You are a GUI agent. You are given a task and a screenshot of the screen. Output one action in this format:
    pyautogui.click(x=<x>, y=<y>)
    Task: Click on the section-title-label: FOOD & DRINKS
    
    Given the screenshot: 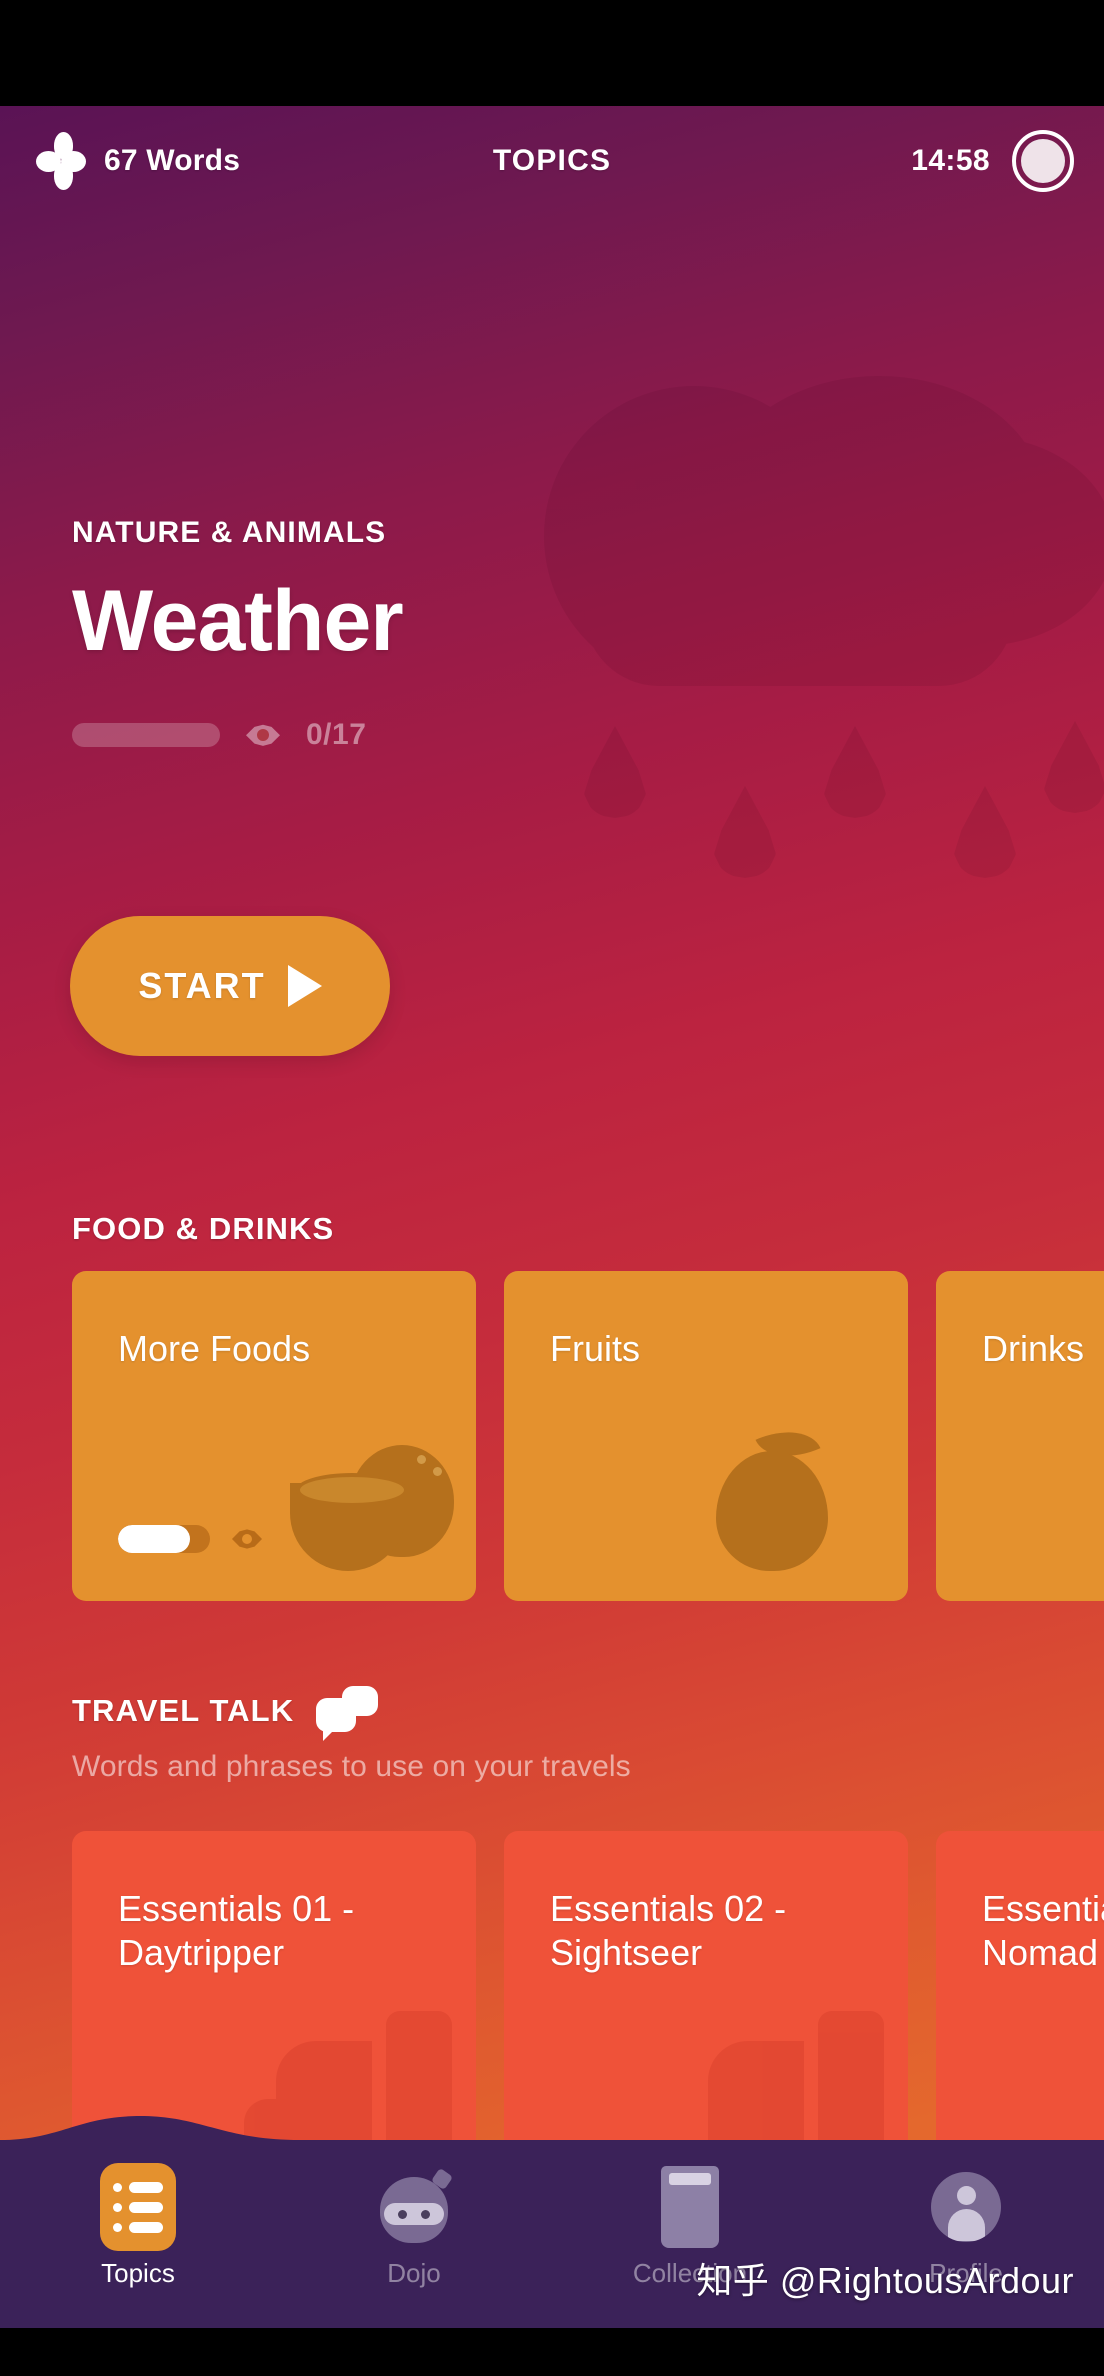 What is the action you would take?
    pyautogui.click(x=203, y=1228)
    